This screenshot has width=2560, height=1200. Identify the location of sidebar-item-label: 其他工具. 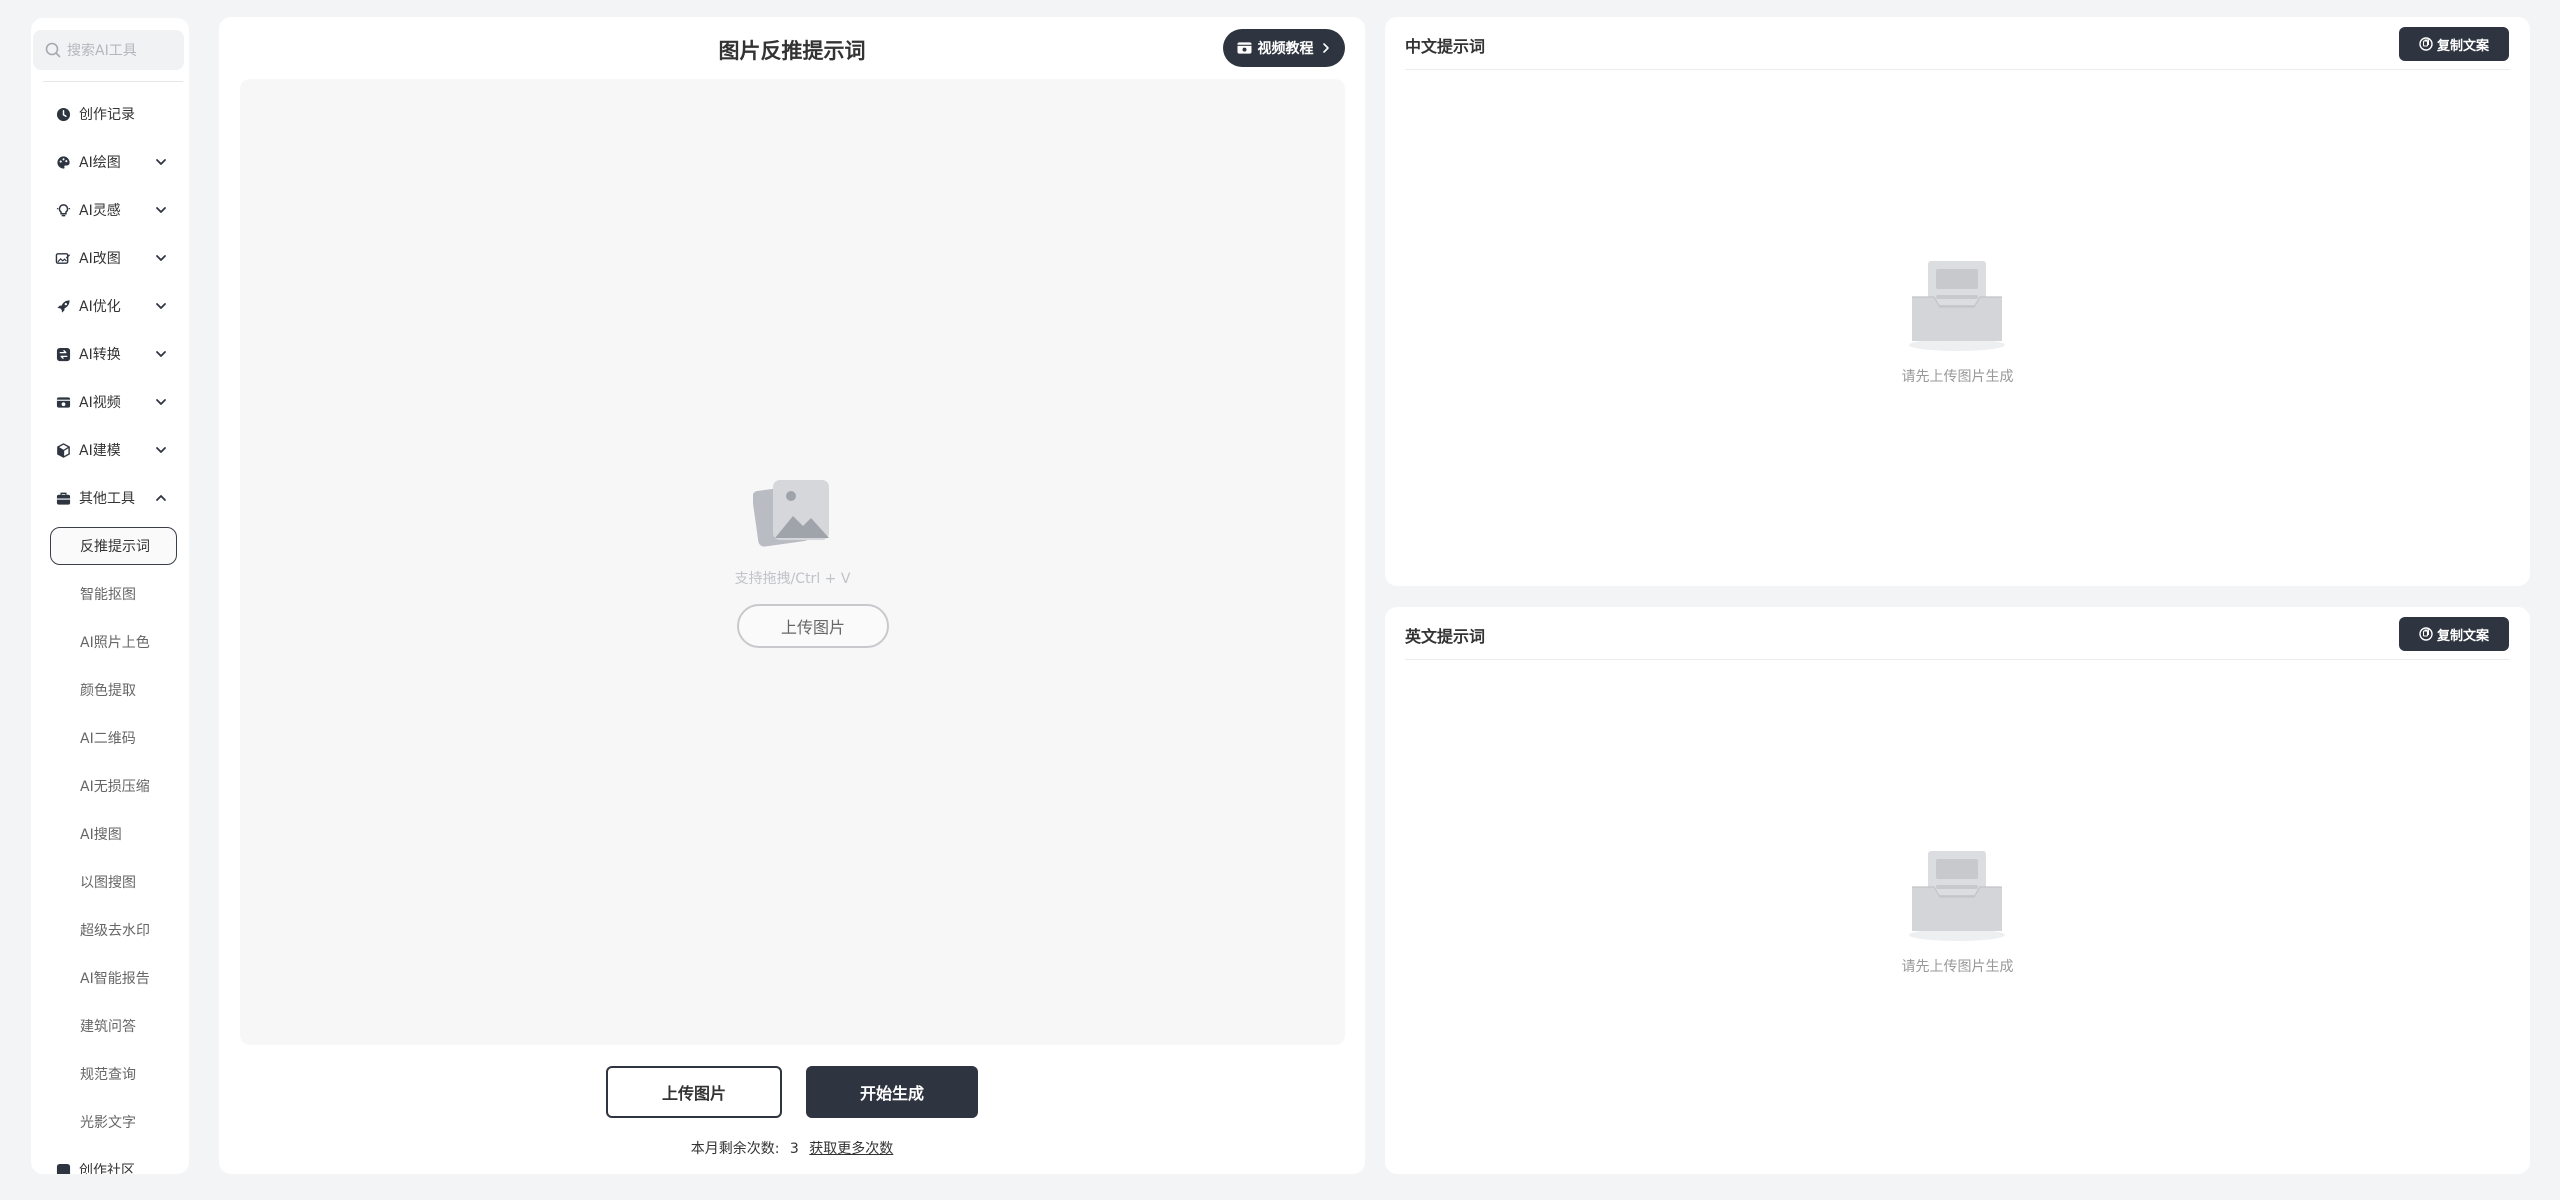
(107, 499).